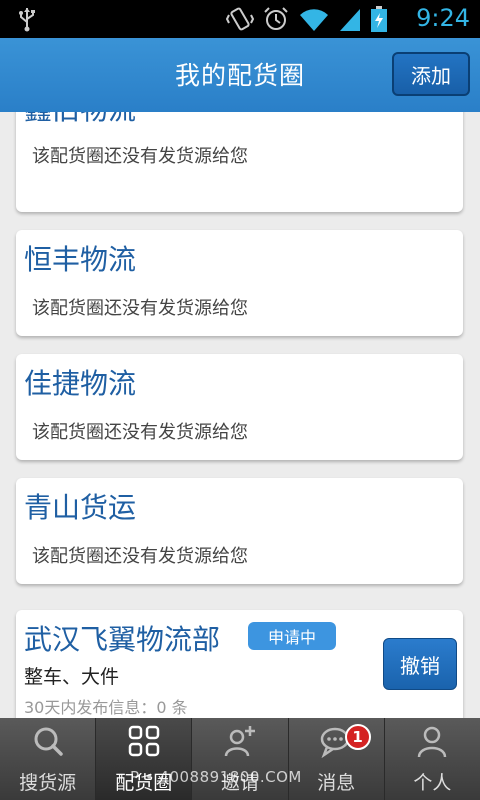  I want to click on cancel-button: 撤销, so click(420, 664).